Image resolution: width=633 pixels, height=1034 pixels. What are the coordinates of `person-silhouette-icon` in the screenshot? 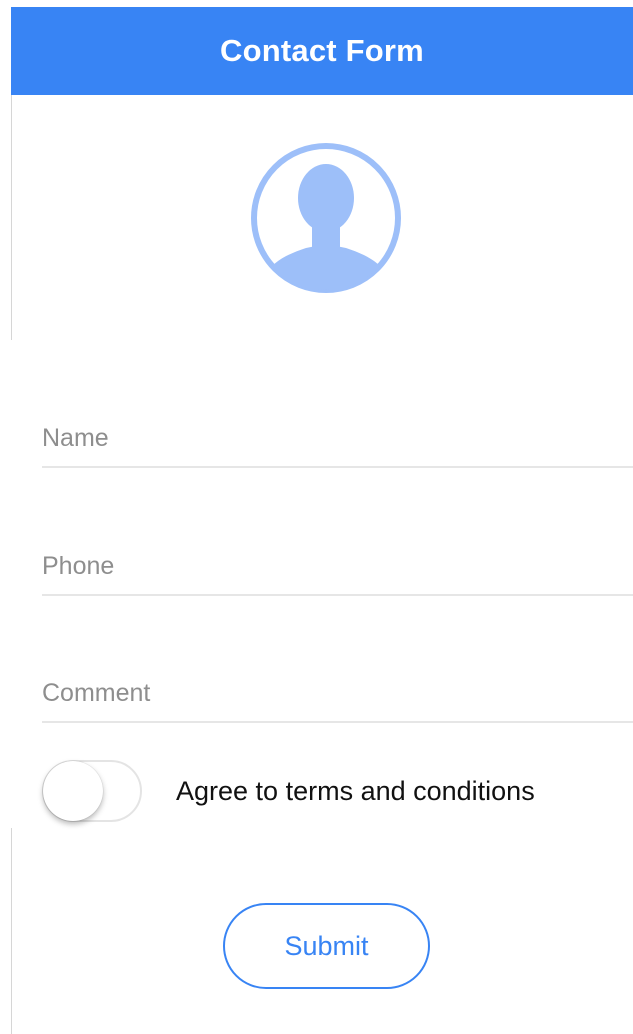 It's located at (326, 218).